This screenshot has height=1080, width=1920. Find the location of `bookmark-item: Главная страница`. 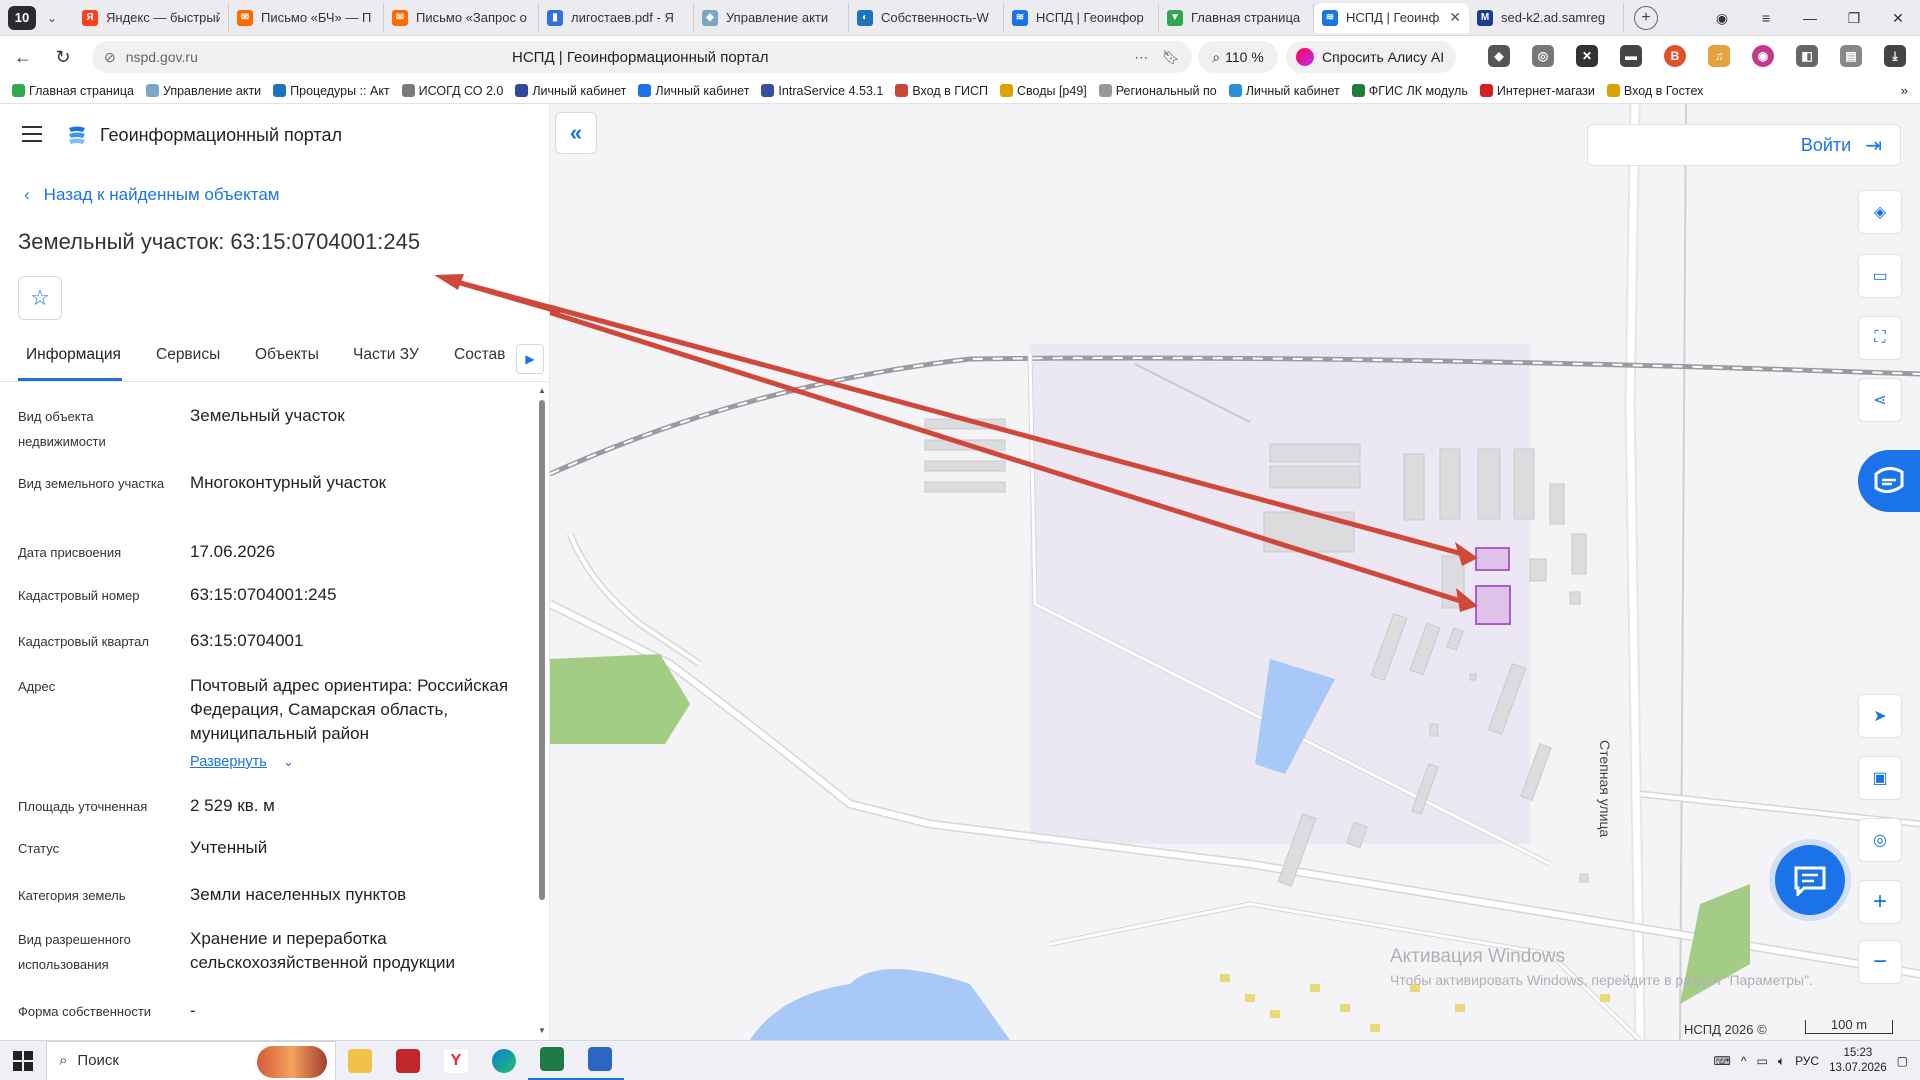

bookmark-item: Главная страница is located at coordinates (73, 91).